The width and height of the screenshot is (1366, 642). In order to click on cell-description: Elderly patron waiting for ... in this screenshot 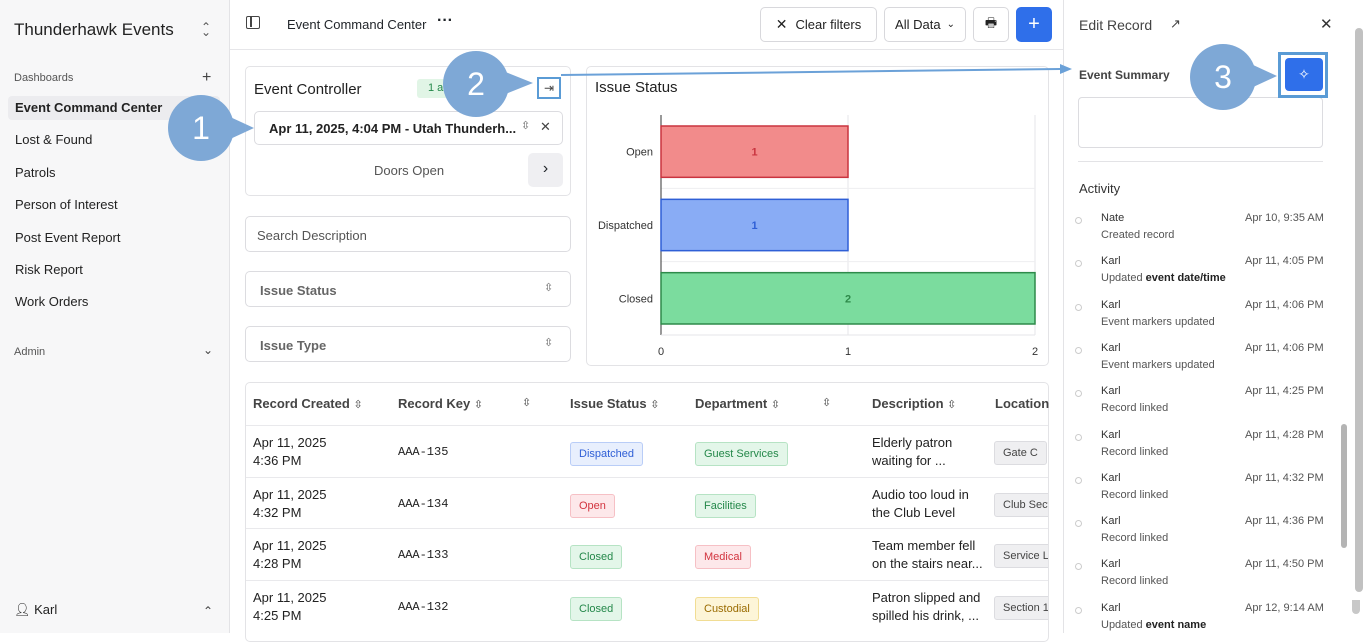, I will do `click(912, 451)`.